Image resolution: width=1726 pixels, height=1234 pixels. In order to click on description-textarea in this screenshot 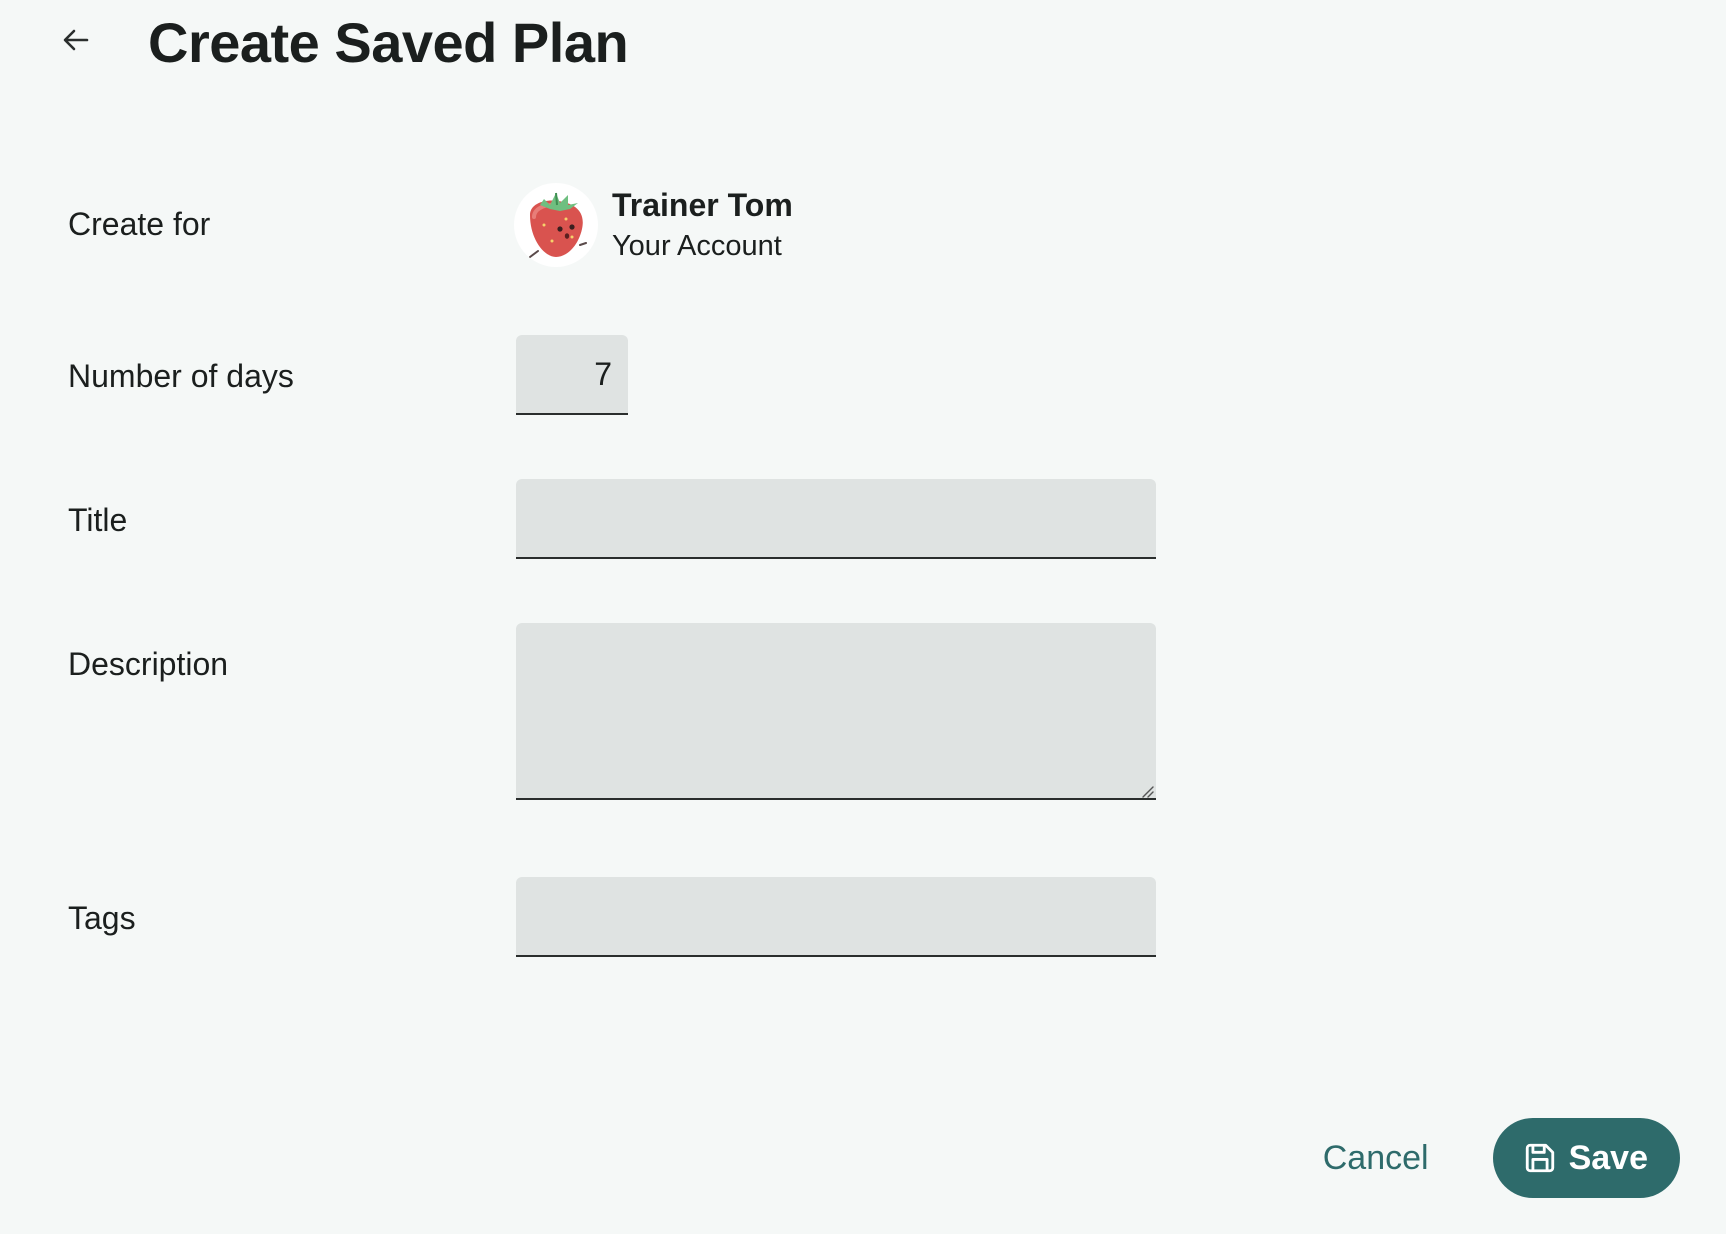, I will do `click(836, 711)`.